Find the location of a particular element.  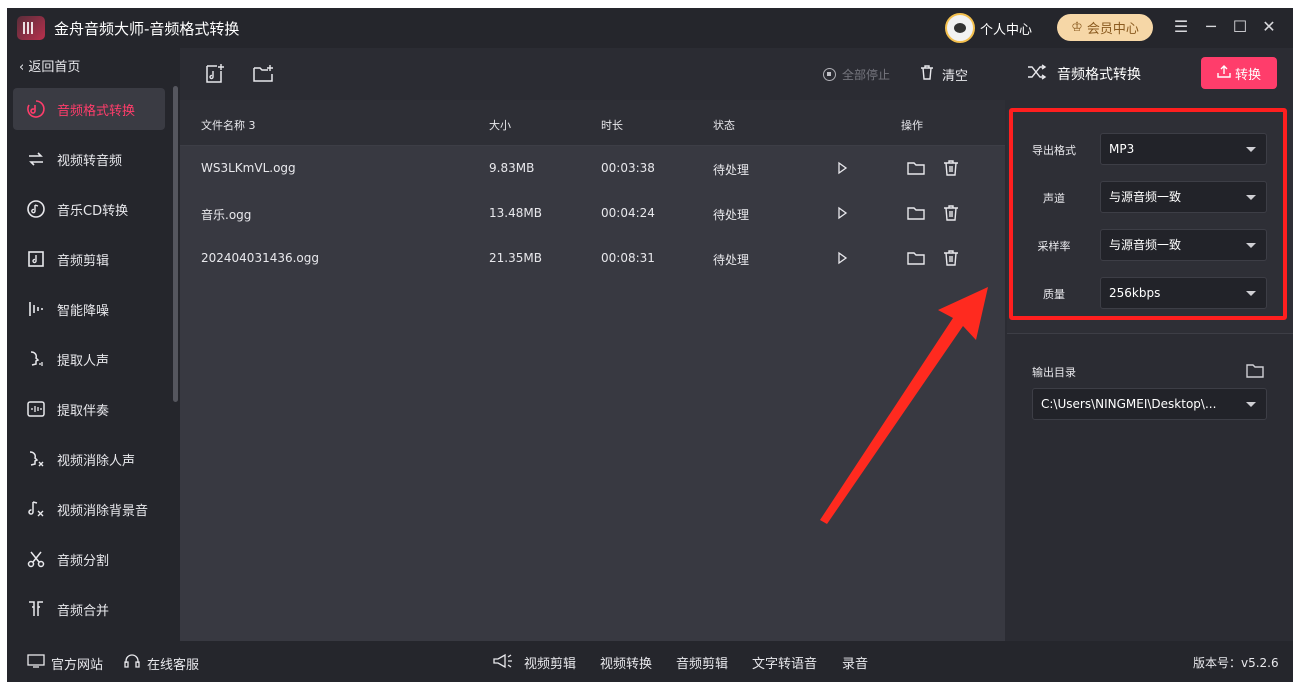

sidebar-item-audio-convert: 音频格式转换 is located at coordinates (89, 109).